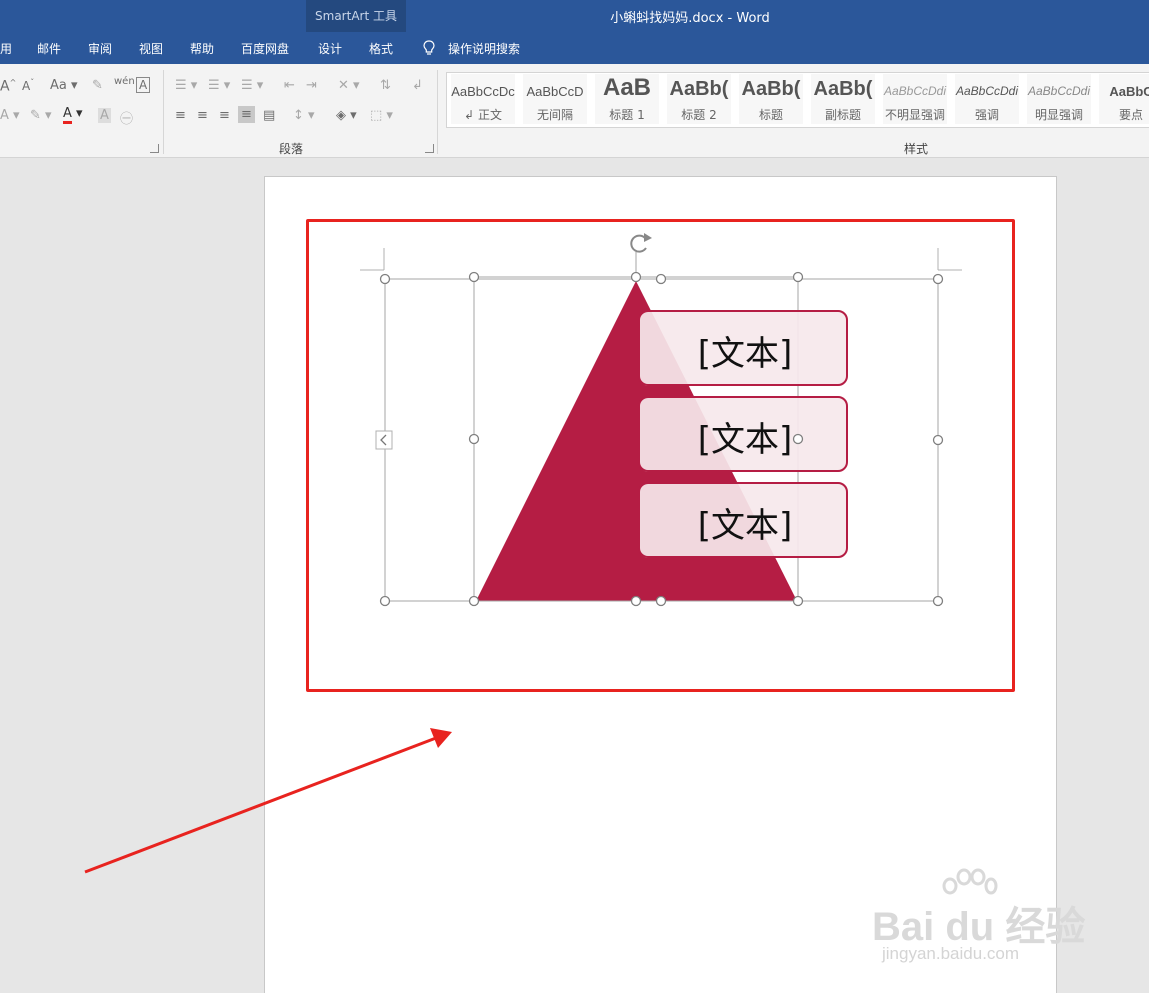  What do you see at coordinates (951, 953) in the screenshot?
I see `watermark-url: jingyan.baidu.com` at bounding box center [951, 953].